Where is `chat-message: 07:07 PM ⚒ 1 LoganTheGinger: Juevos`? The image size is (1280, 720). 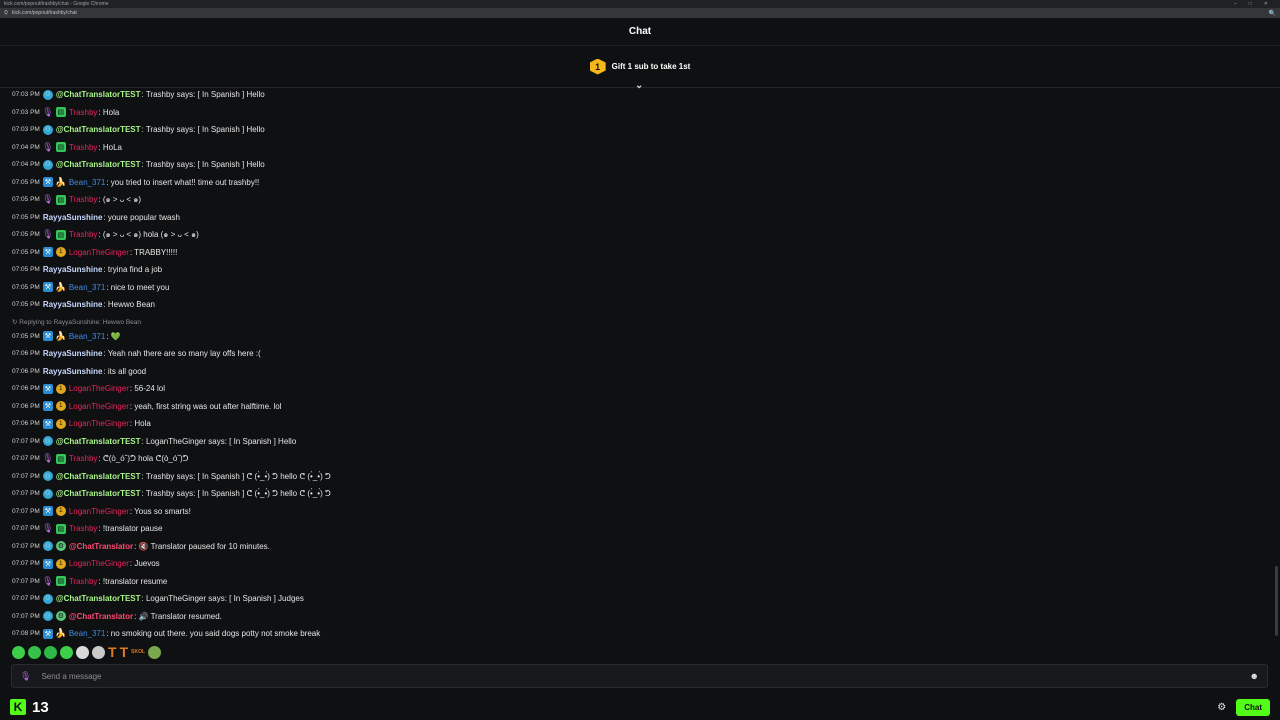
chat-message: 07:07 PM ⚒ 1 LoganTheGinger: Juevos is located at coordinates (644, 564).